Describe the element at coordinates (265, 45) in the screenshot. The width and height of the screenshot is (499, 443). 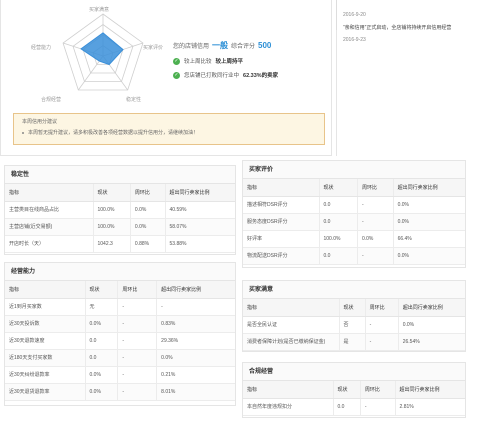
I see `credit-score: 500` at that location.